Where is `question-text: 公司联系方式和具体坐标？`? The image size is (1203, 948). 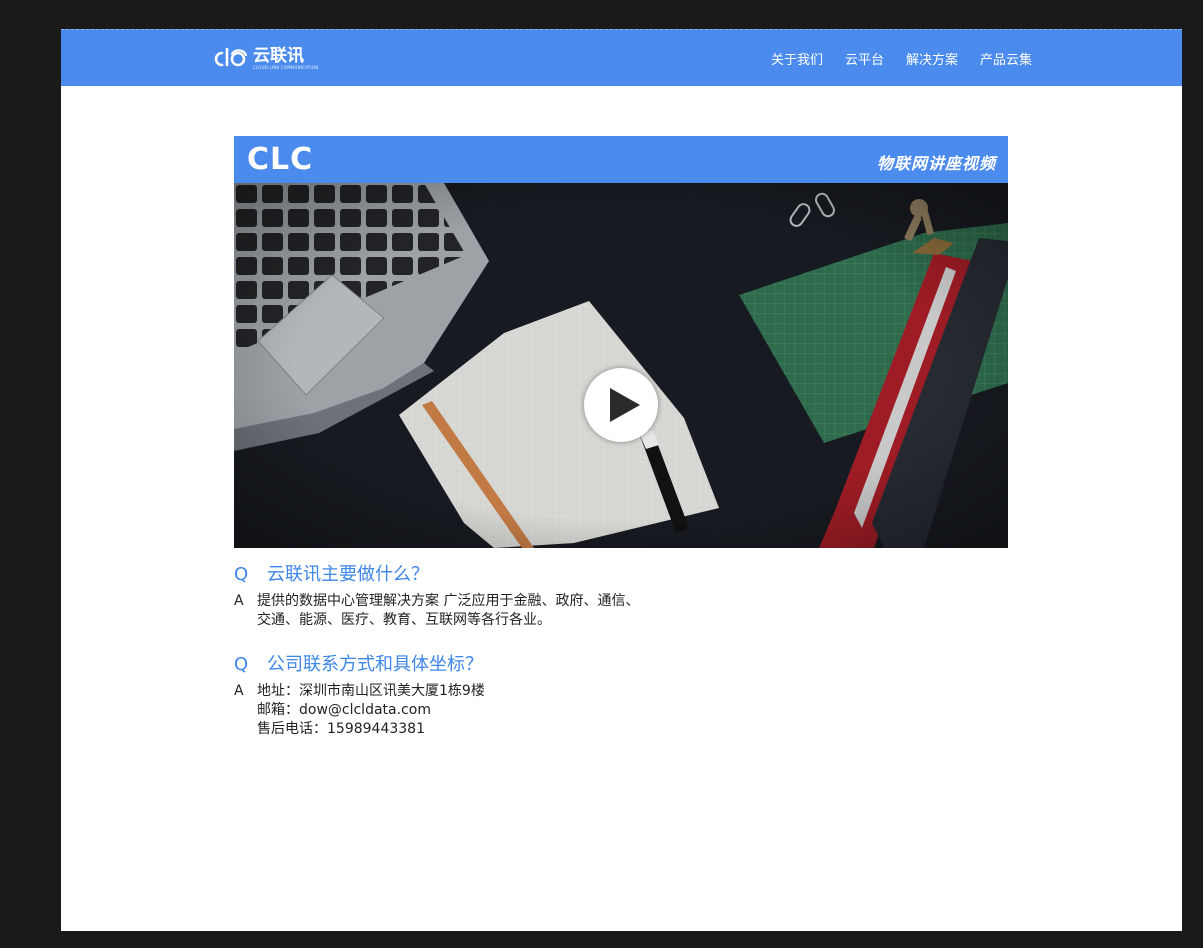 question-text: 公司联系方式和具体坐标？ is located at coordinates (375, 664).